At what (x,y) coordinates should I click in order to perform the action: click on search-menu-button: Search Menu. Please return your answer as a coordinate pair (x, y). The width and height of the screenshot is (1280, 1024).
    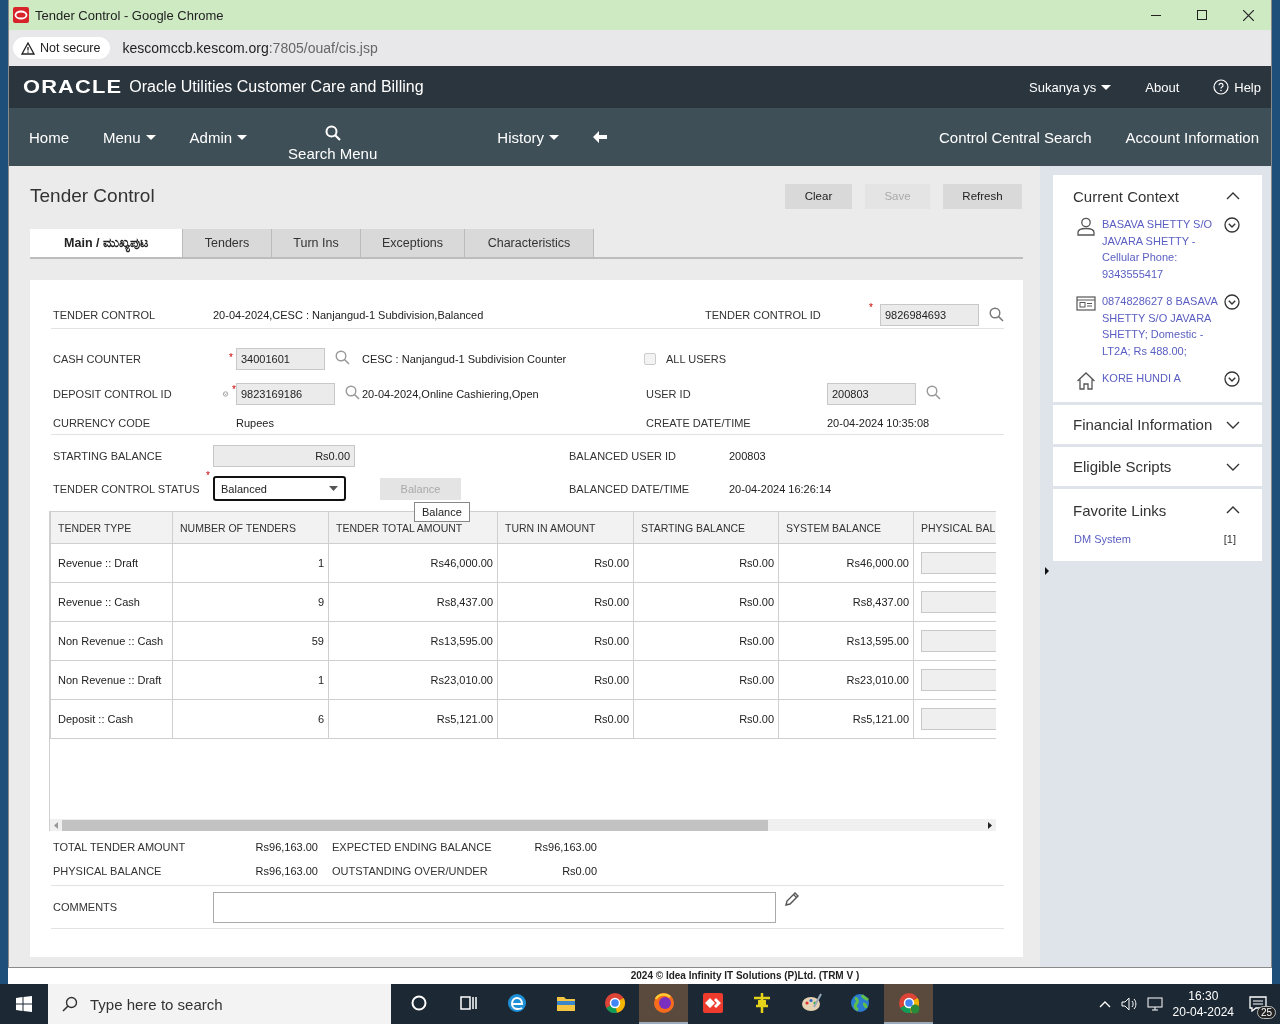
    Looking at the image, I should click on (333, 137).